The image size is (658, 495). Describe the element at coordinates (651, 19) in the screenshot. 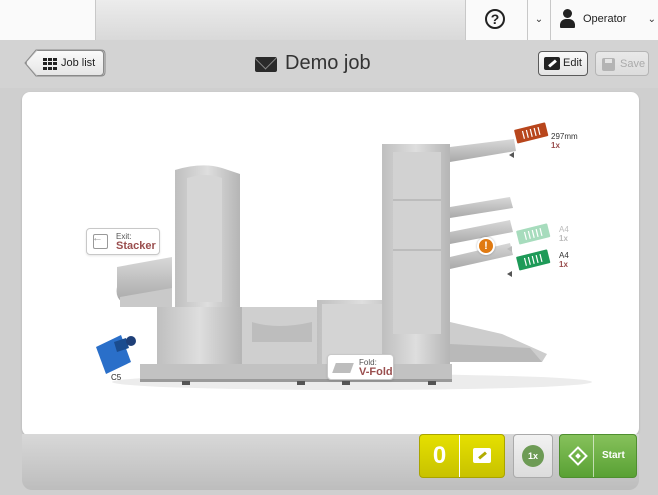

I see `user-chevron-down-icon: ⌄` at that location.